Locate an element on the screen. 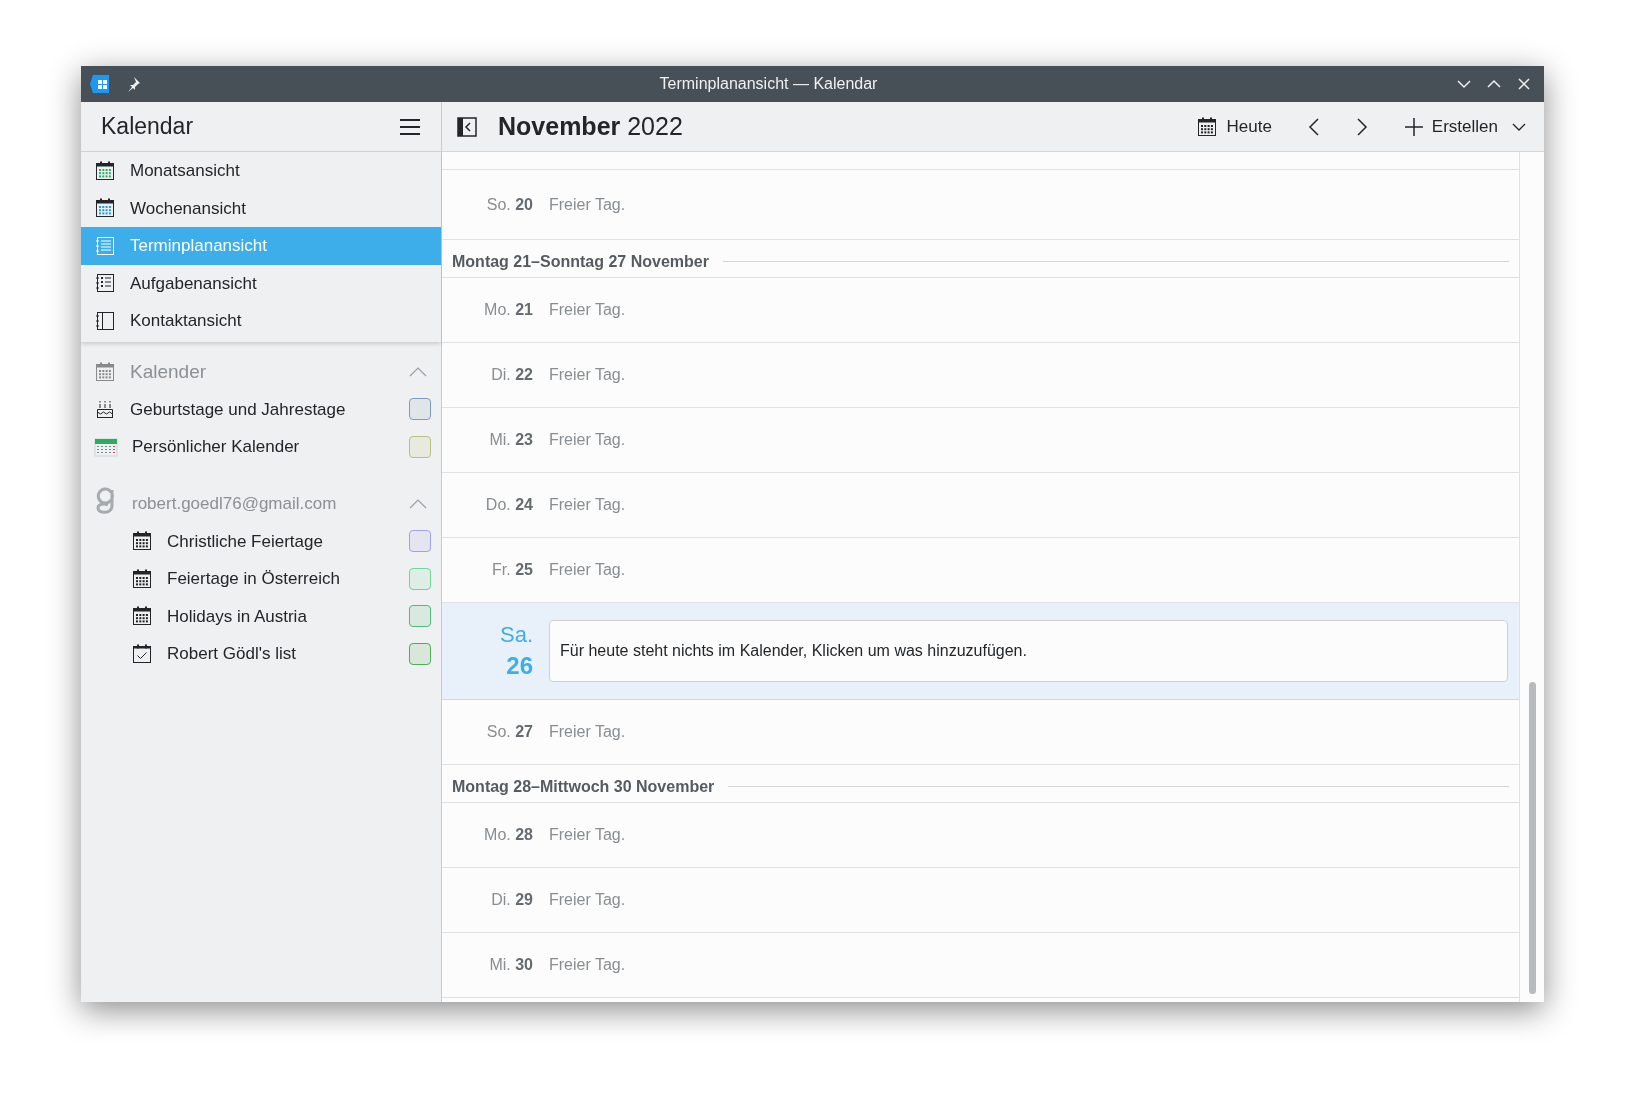 The height and width of the screenshot is (1099, 1625). calendar-item: Feiertage in Österreich is located at coordinates (261, 579).